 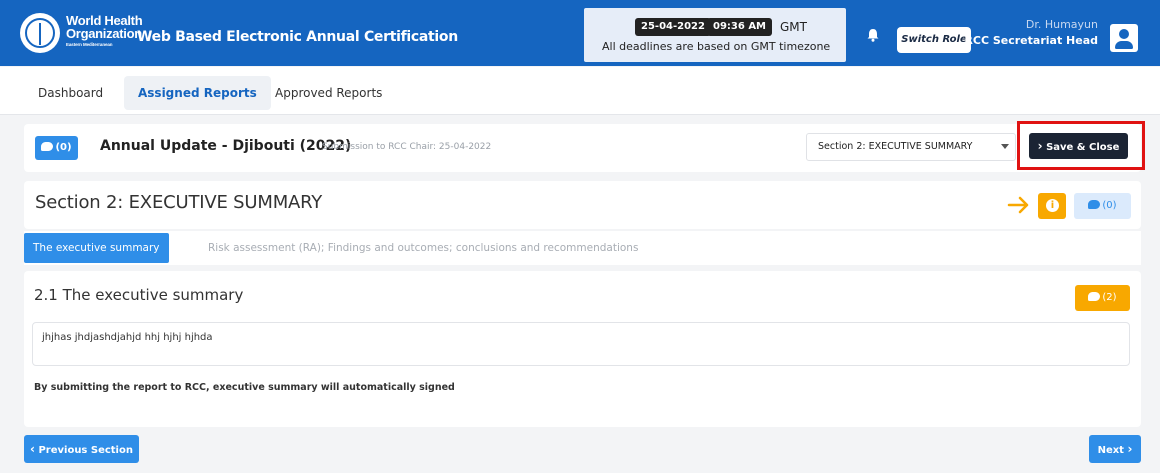 What do you see at coordinates (328, 93) in the screenshot?
I see `tab-approved-reports: Approved Reports` at bounding box center [328, 93].